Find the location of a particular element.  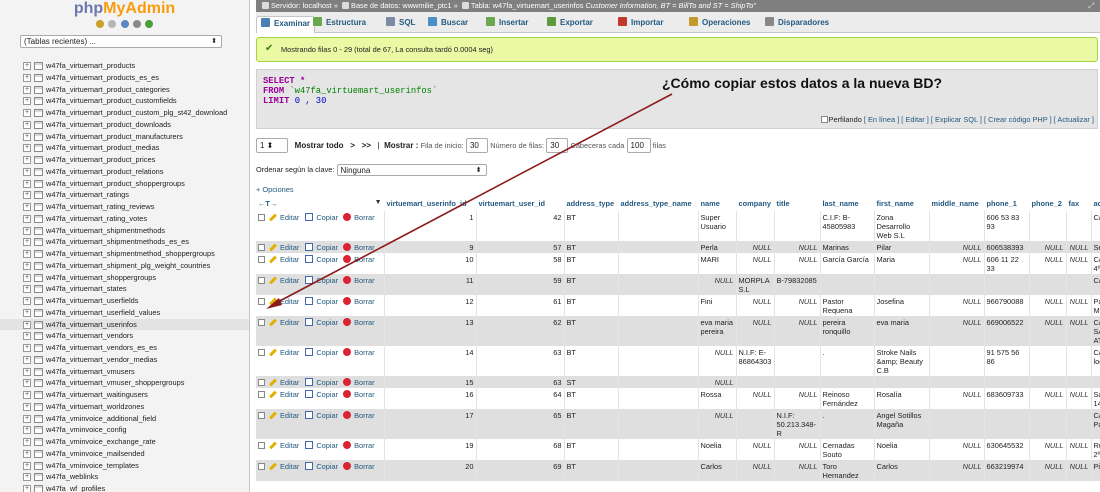

sidebar-table-item: + w47fa_weblinks is located at coordinates (124, 477).